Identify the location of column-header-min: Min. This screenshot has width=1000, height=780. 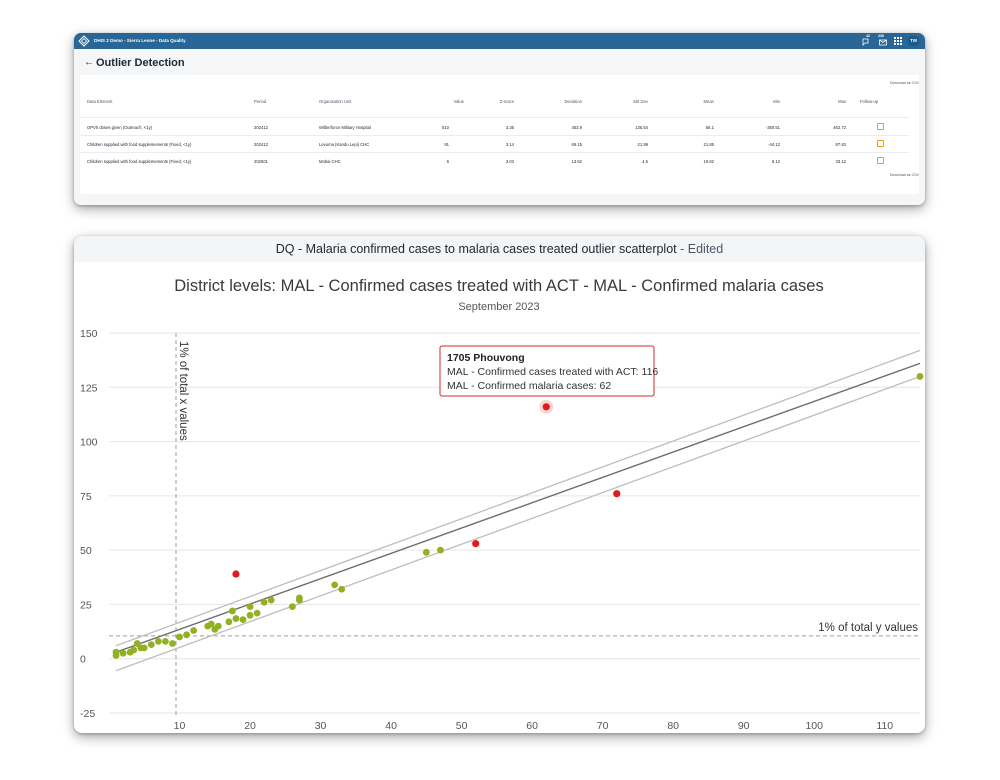
(755, 101).